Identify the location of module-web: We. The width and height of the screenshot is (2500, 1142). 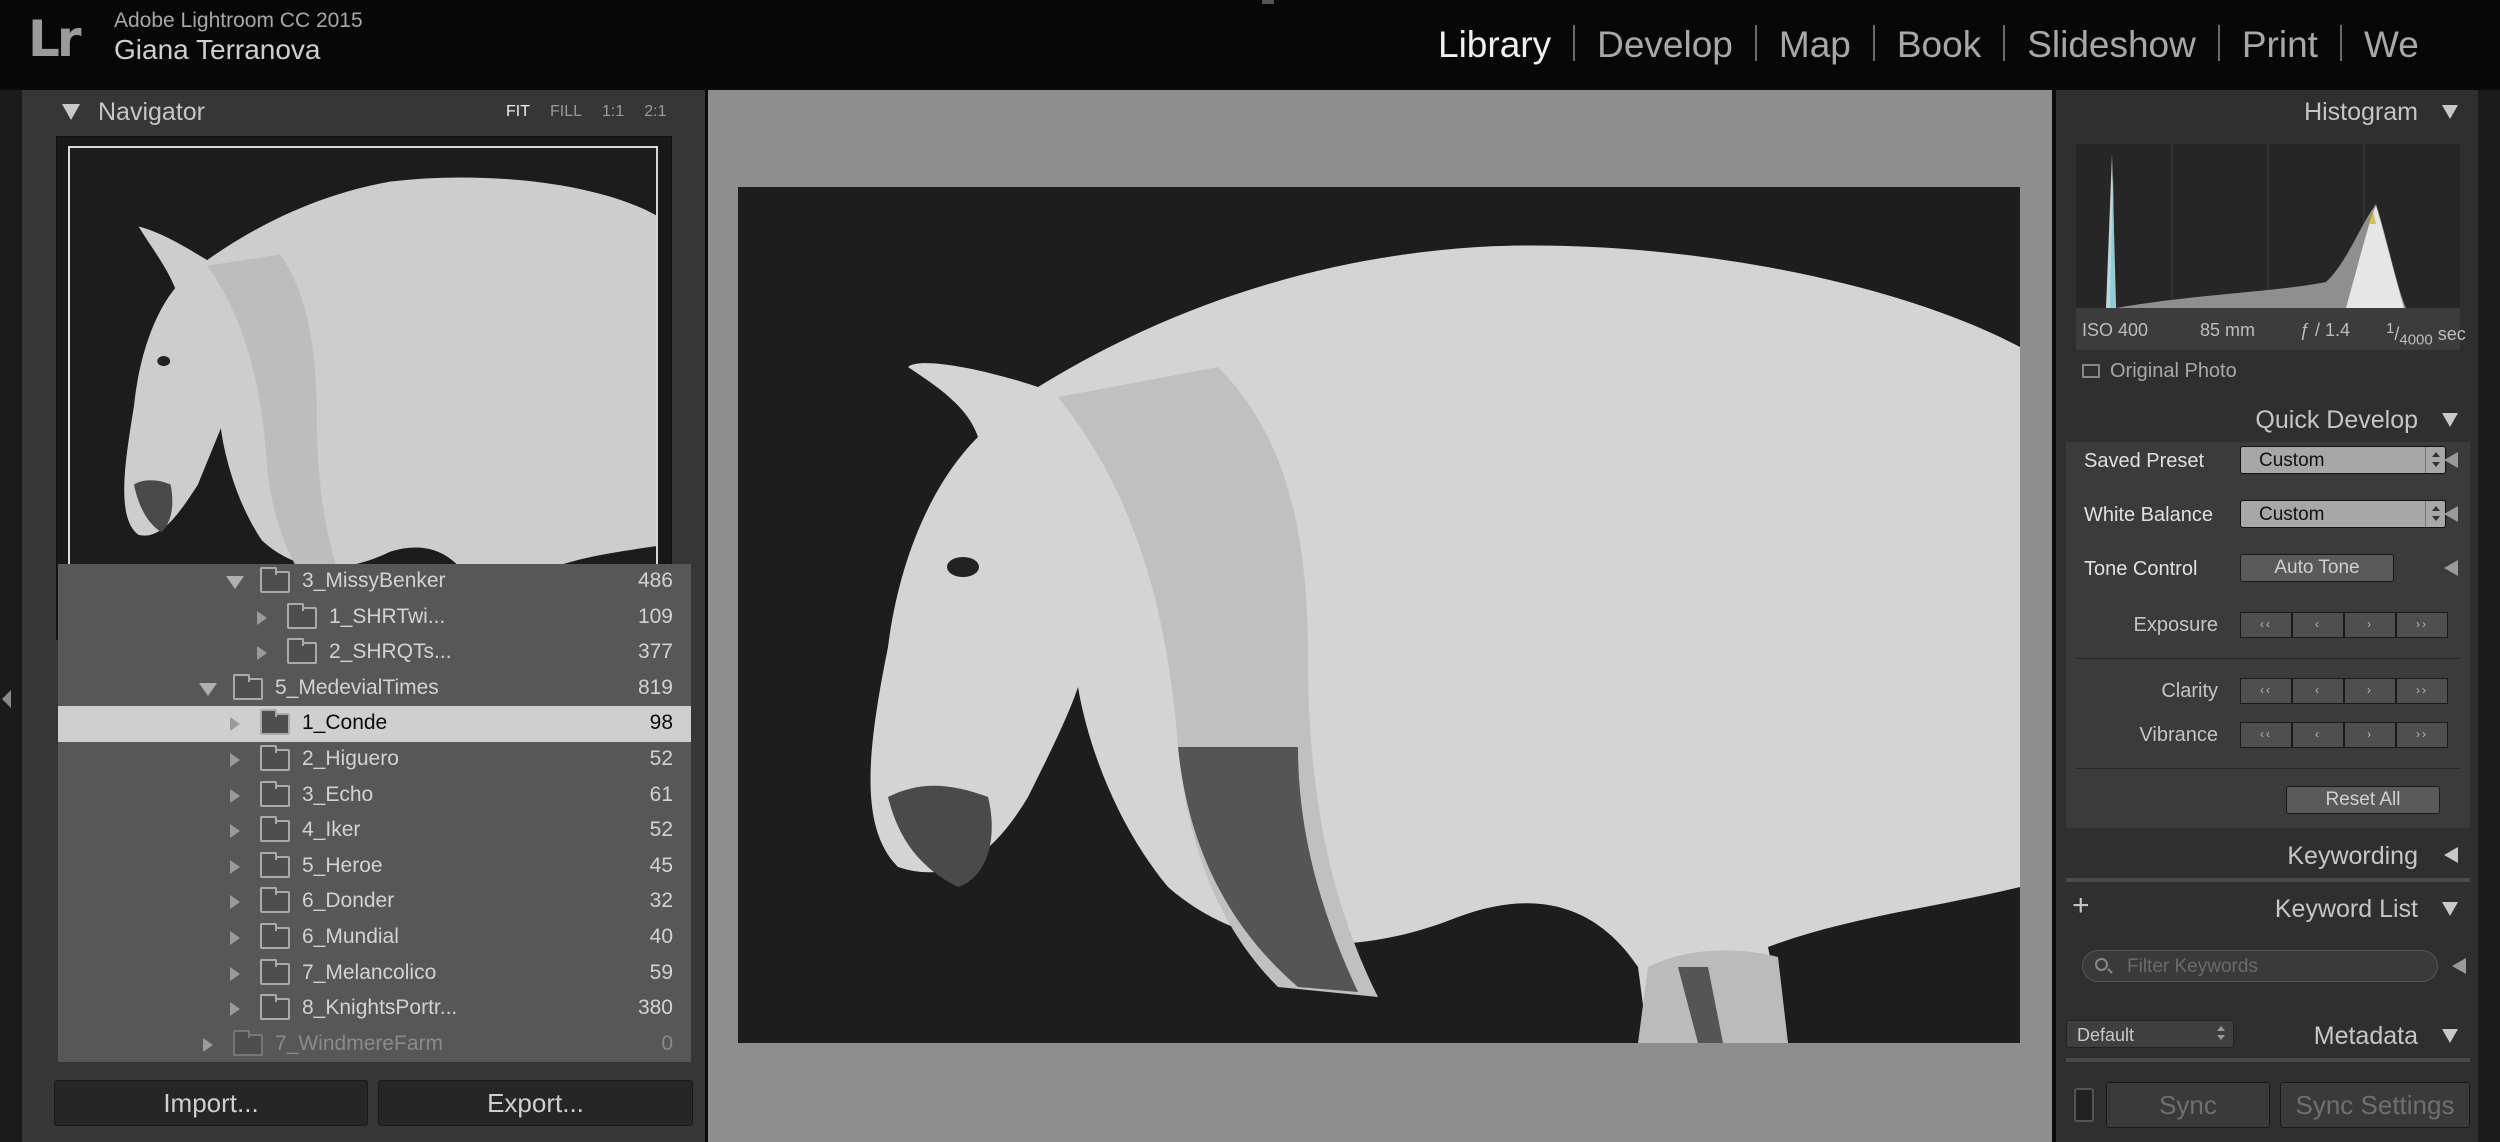
(2391, 45).